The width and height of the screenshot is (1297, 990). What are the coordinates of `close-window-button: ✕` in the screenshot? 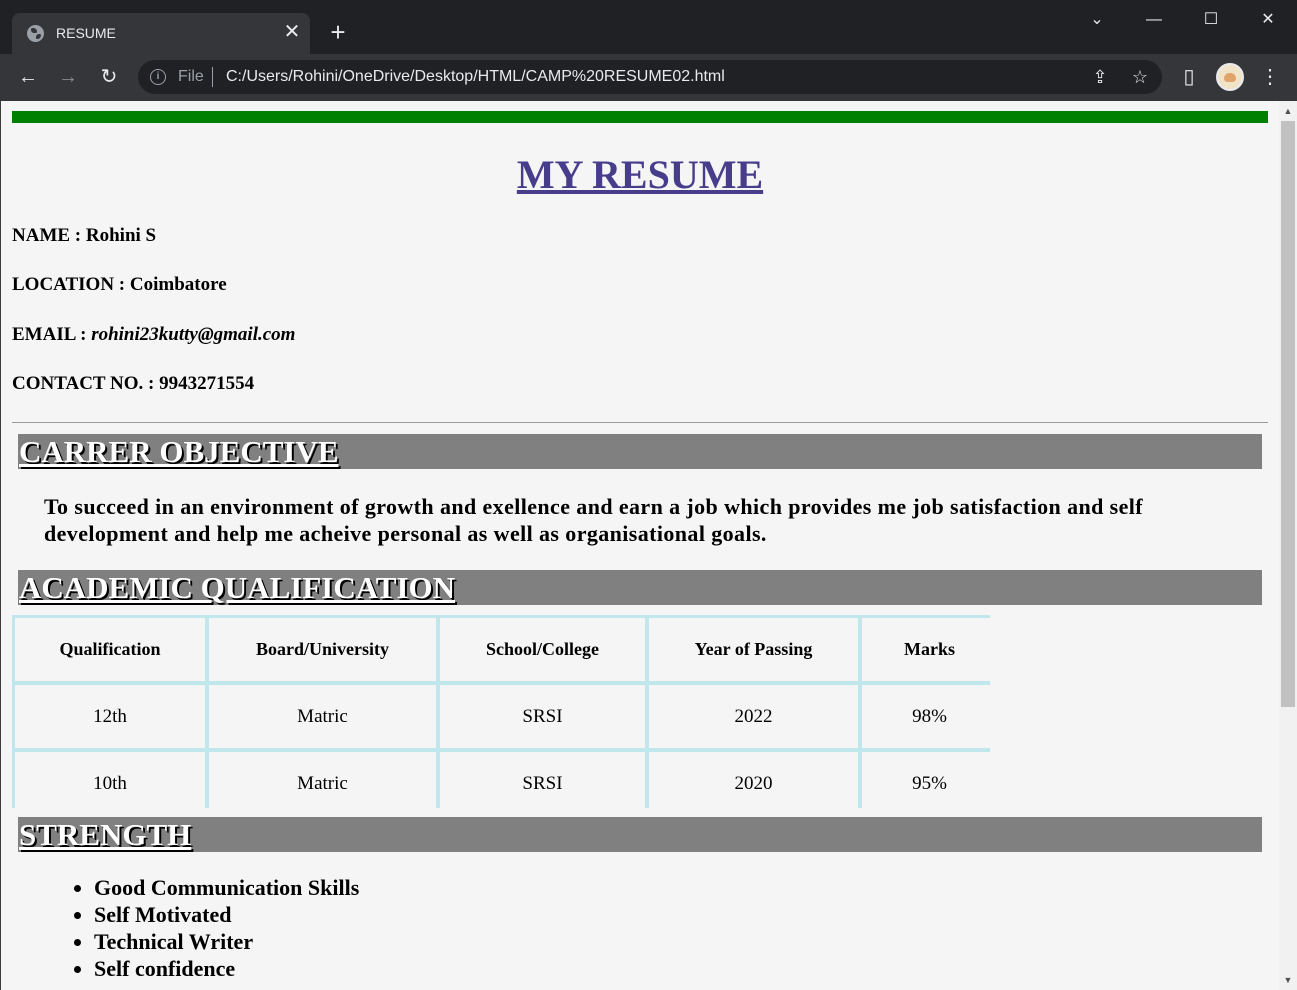 It's located at (1268, 20).